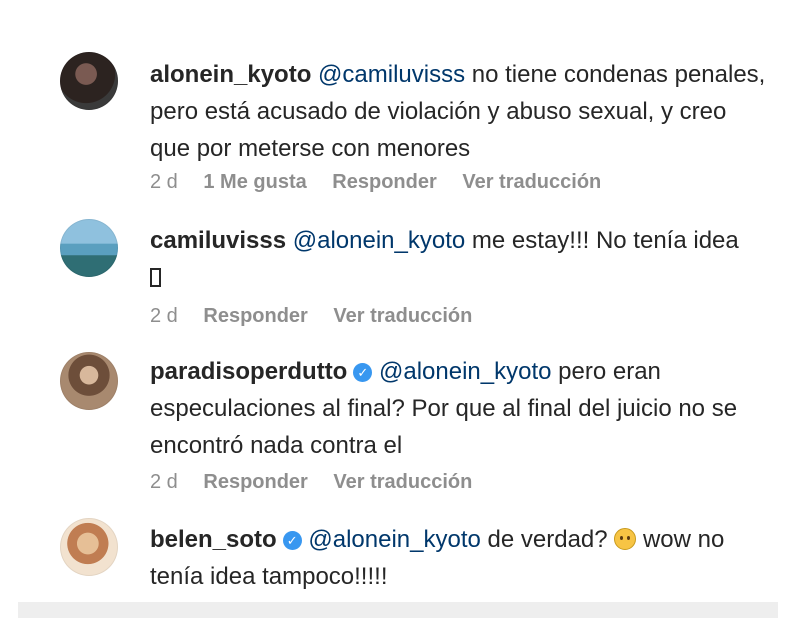 This screenshot has width=800, height=618. I want to click on comment-meta: 2 d 1 Me gusta Responder Ver traducción, so click(385, 182).